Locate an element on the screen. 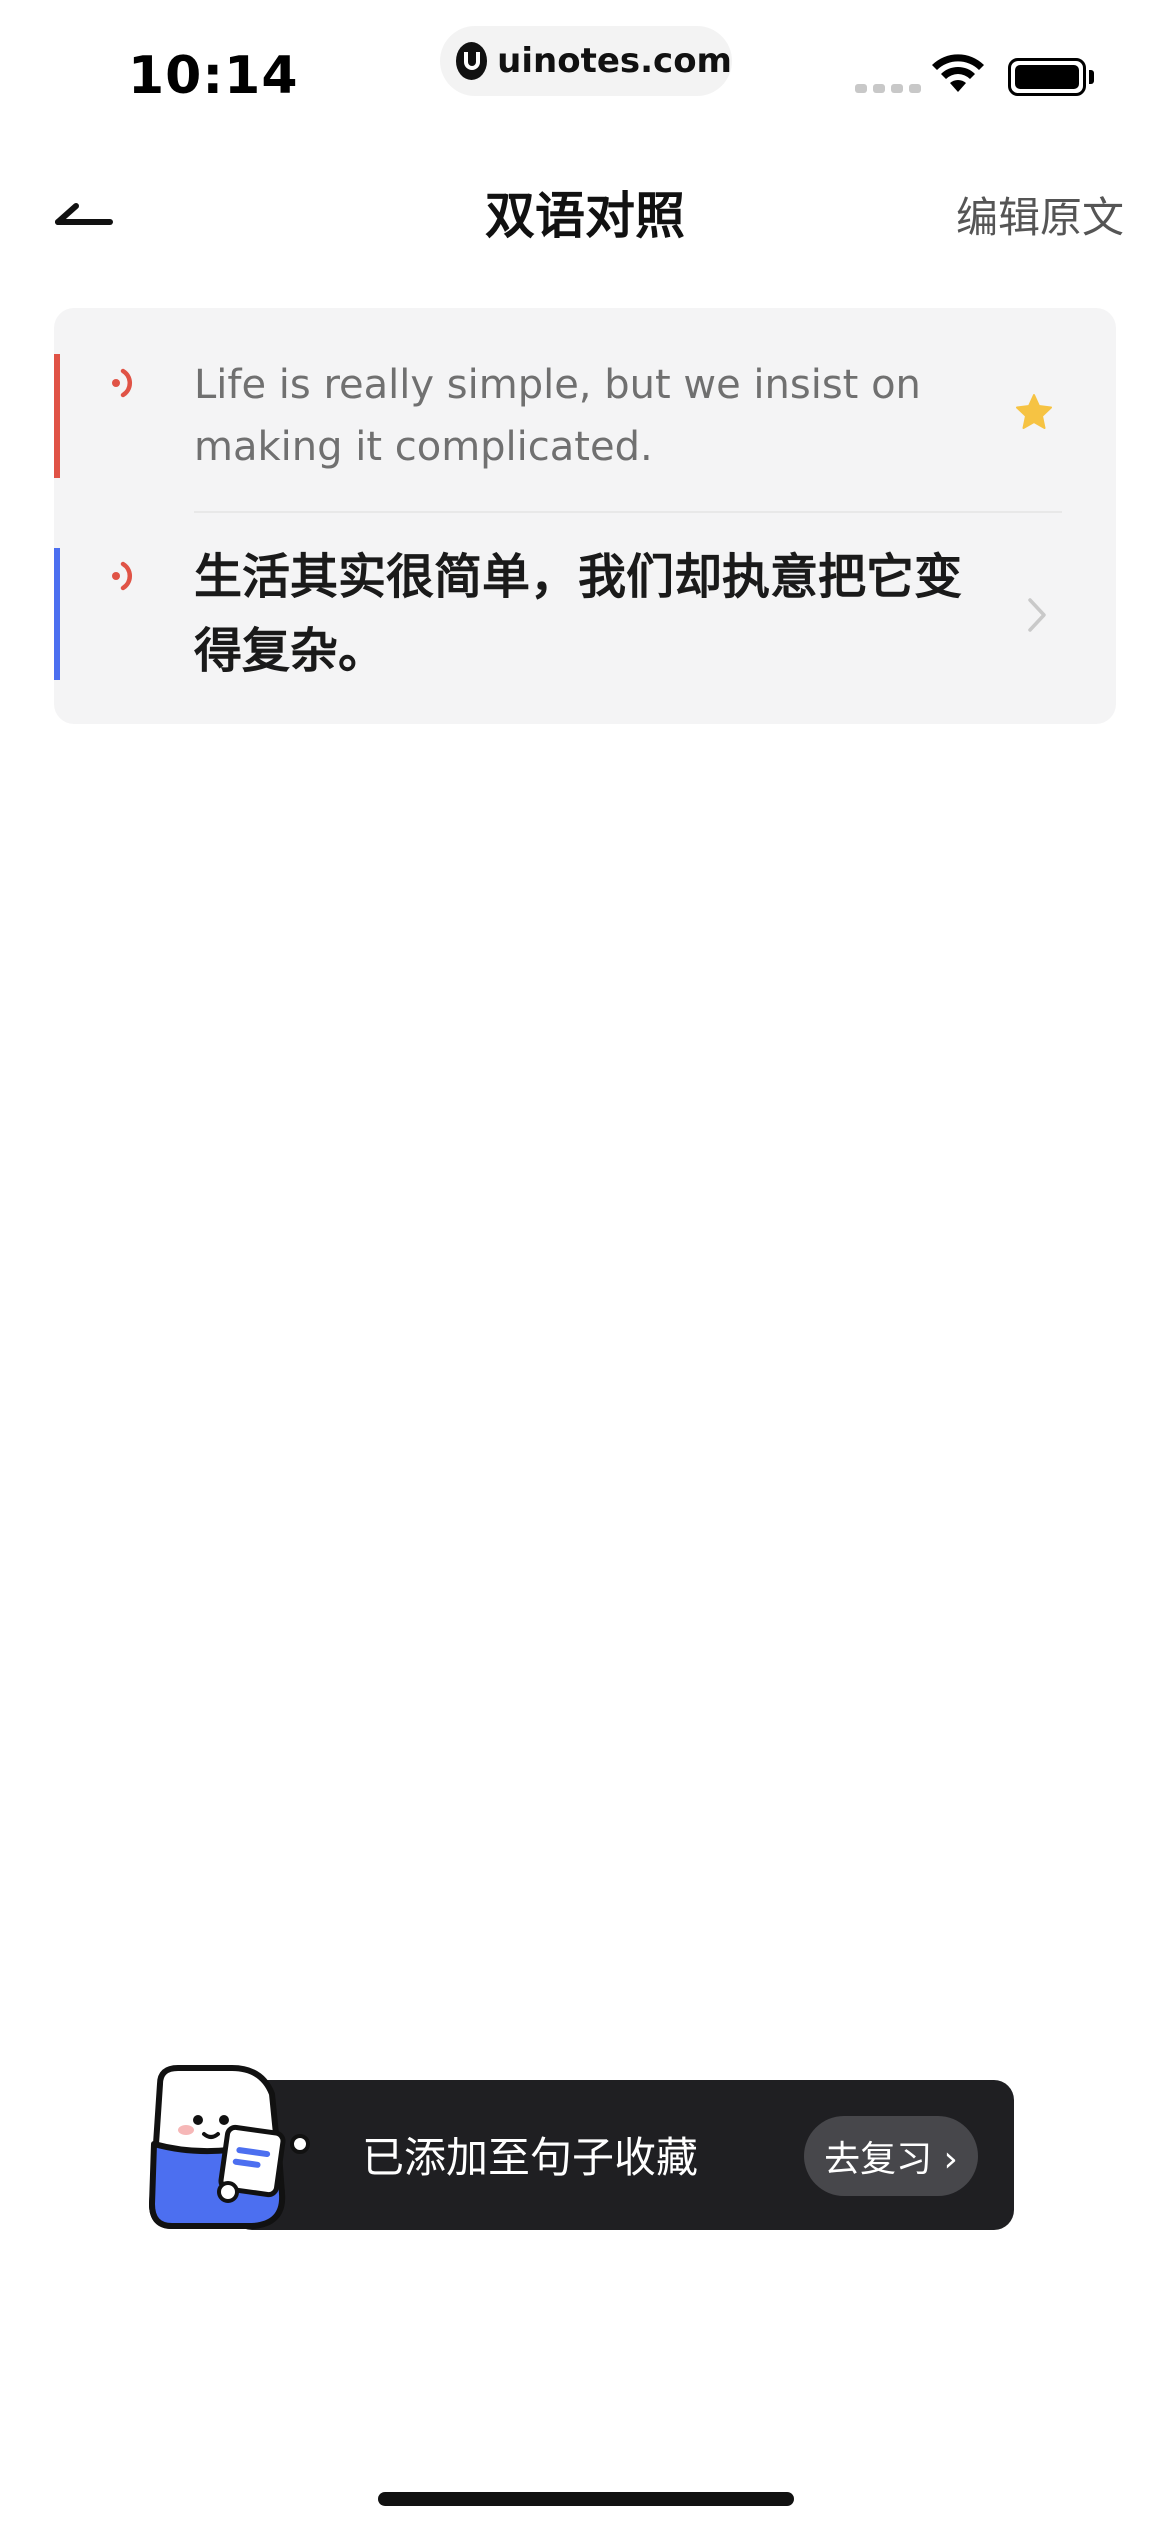  divider is located at coordinates (628, 512).